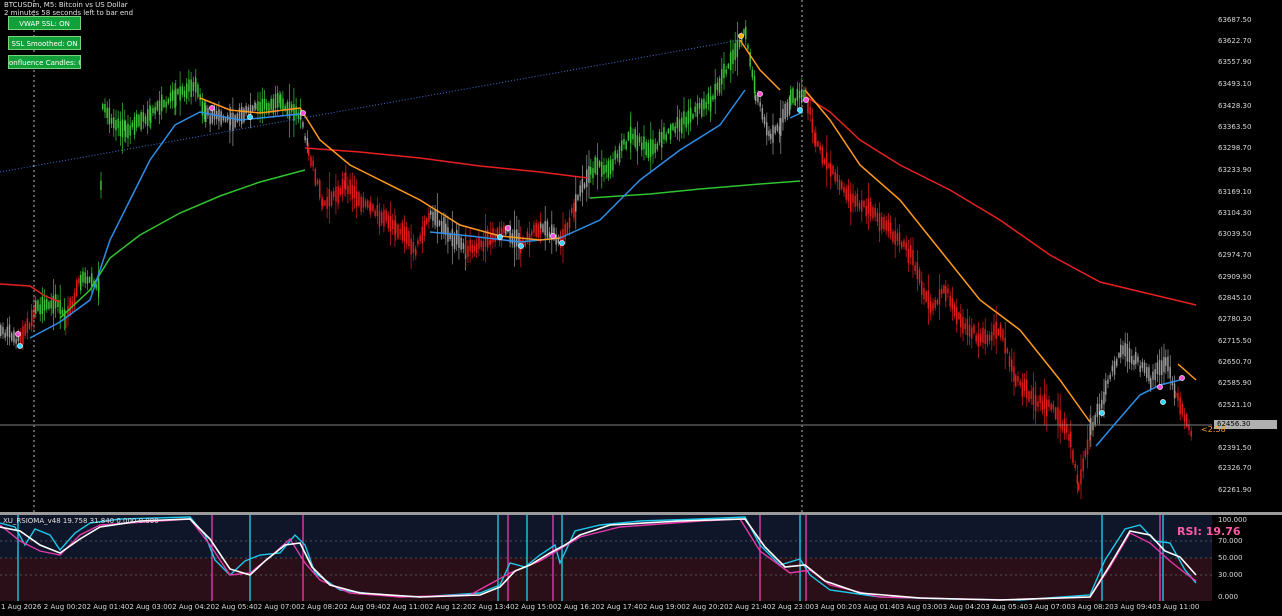 This screenshot has width=1282, height=616. I want to click on vwap-ssl-button: VWAP SSL: ON, so click(44, 23).